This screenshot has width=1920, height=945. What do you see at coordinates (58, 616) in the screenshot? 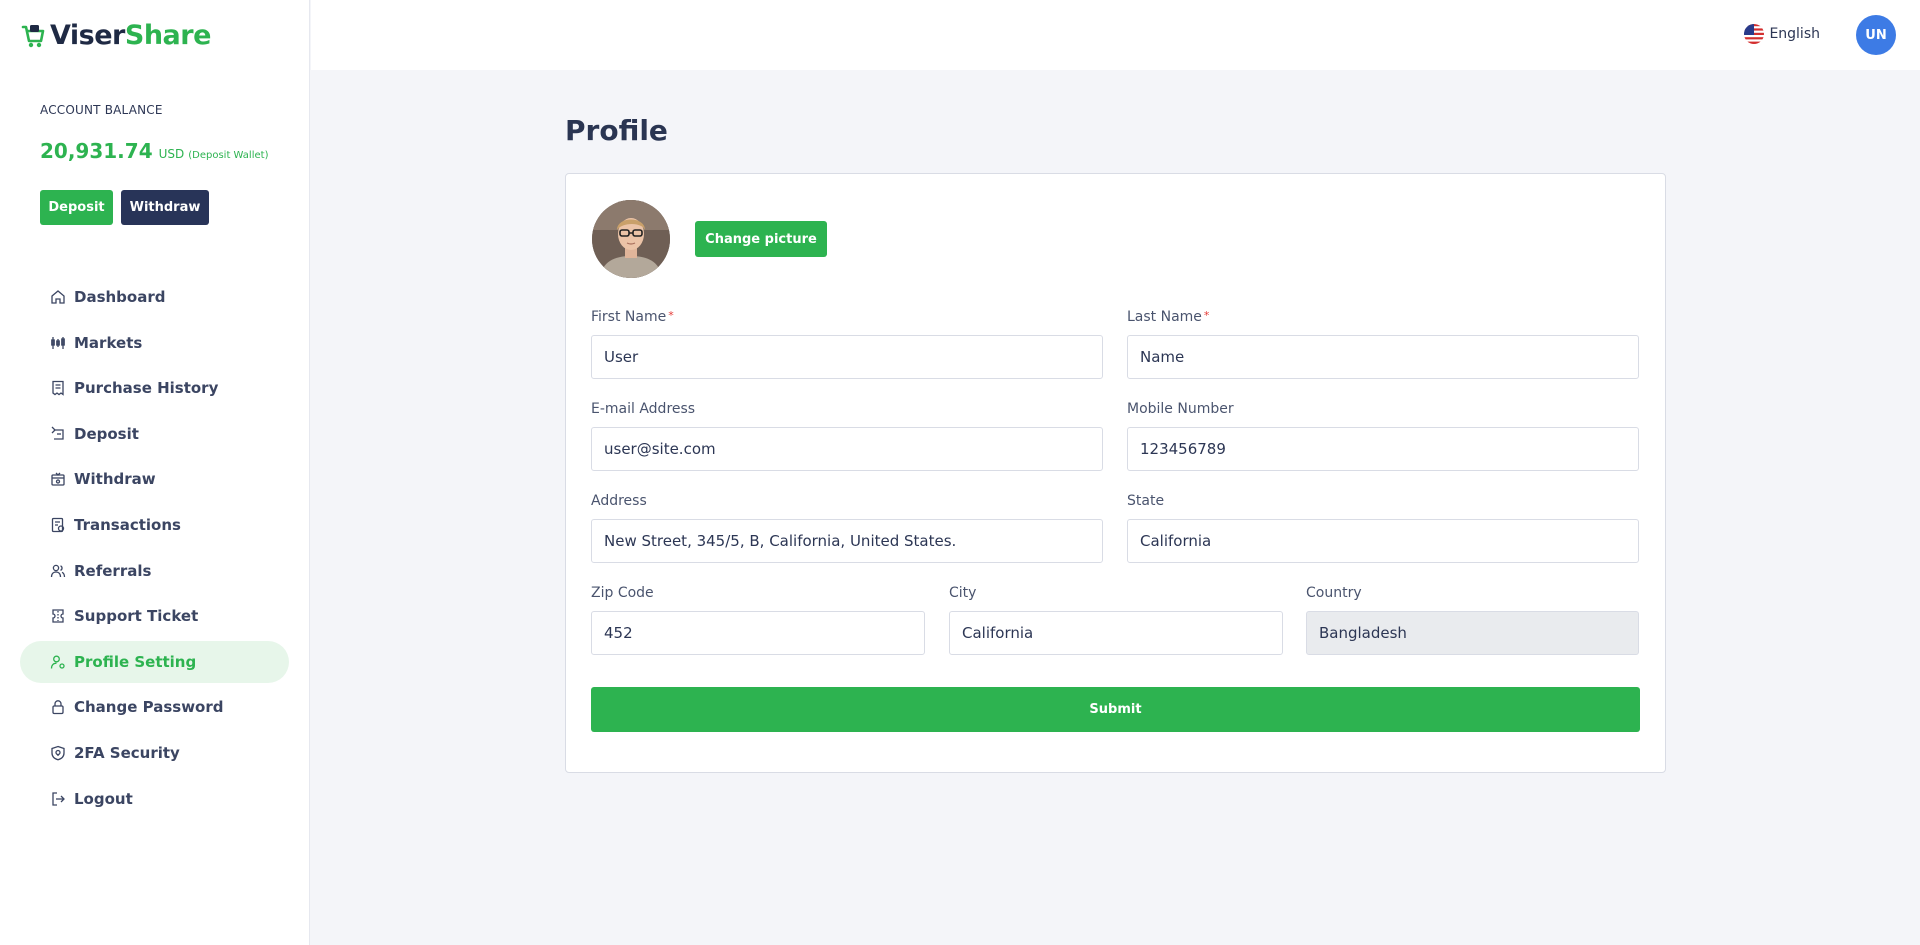
I see `ticket-icon` at bounding box center [58, 616].